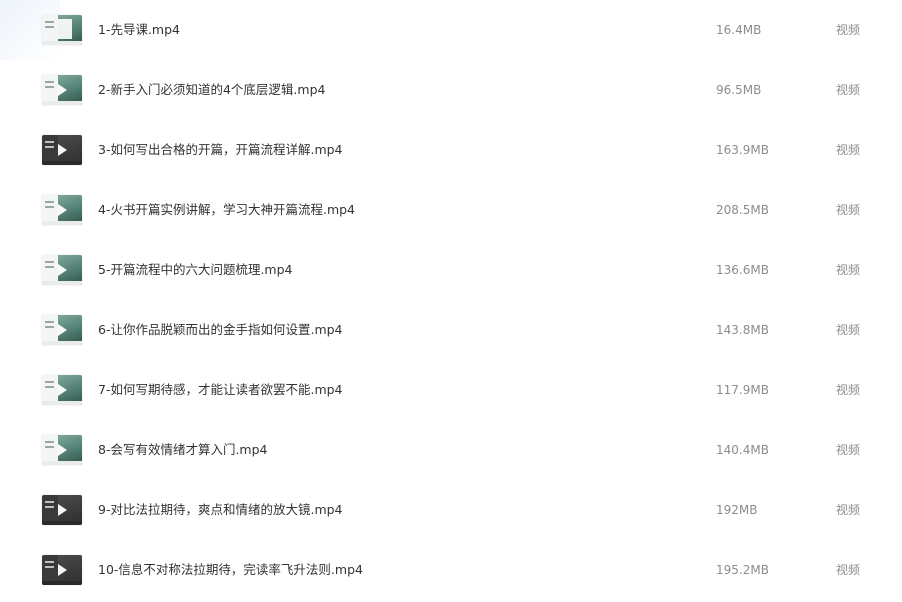 The height and width of the screenshot is (602, 902). I want to click on file-name: 5-开篇流程中的六大问题梳理.mp4, so click(195, 270).